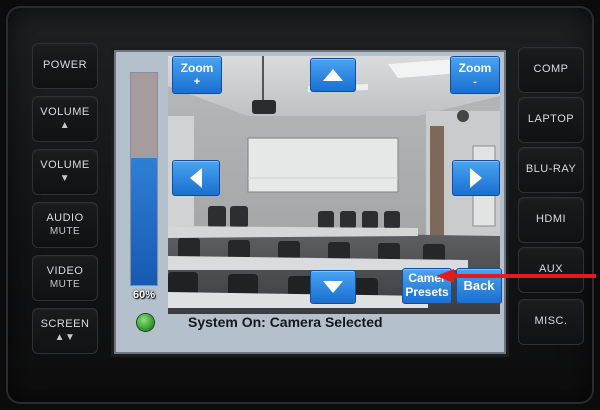  I want to click on screen-button: SCREEN ▲▼, so click(65, 331).